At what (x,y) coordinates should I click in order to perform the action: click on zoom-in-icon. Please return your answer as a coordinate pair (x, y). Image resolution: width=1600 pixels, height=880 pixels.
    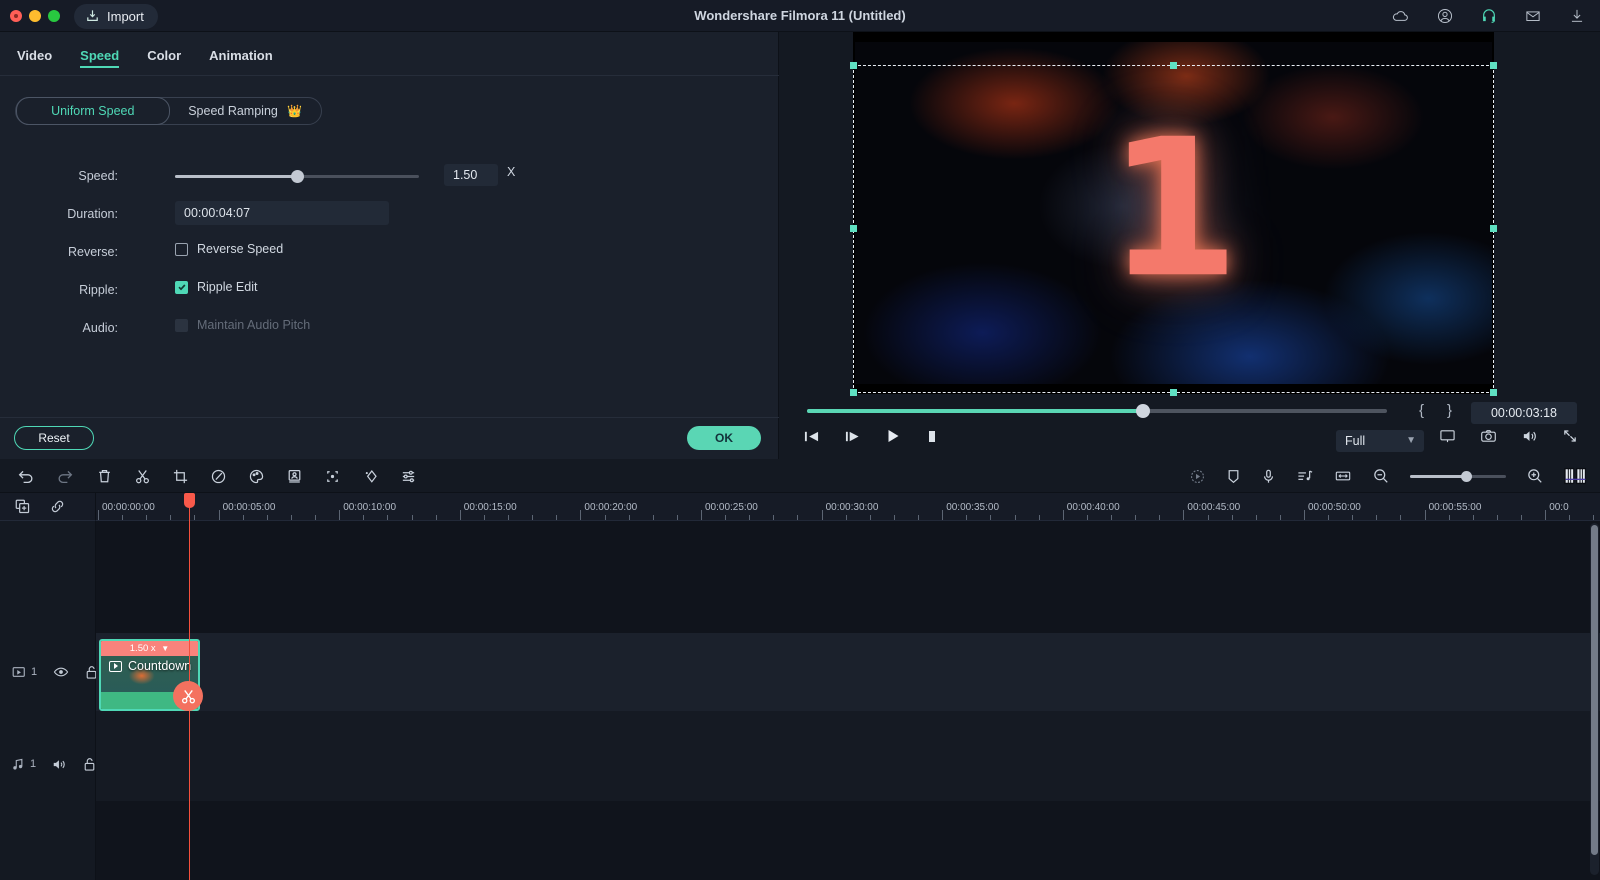
    Looking at the image, I should click on (1535, 476).